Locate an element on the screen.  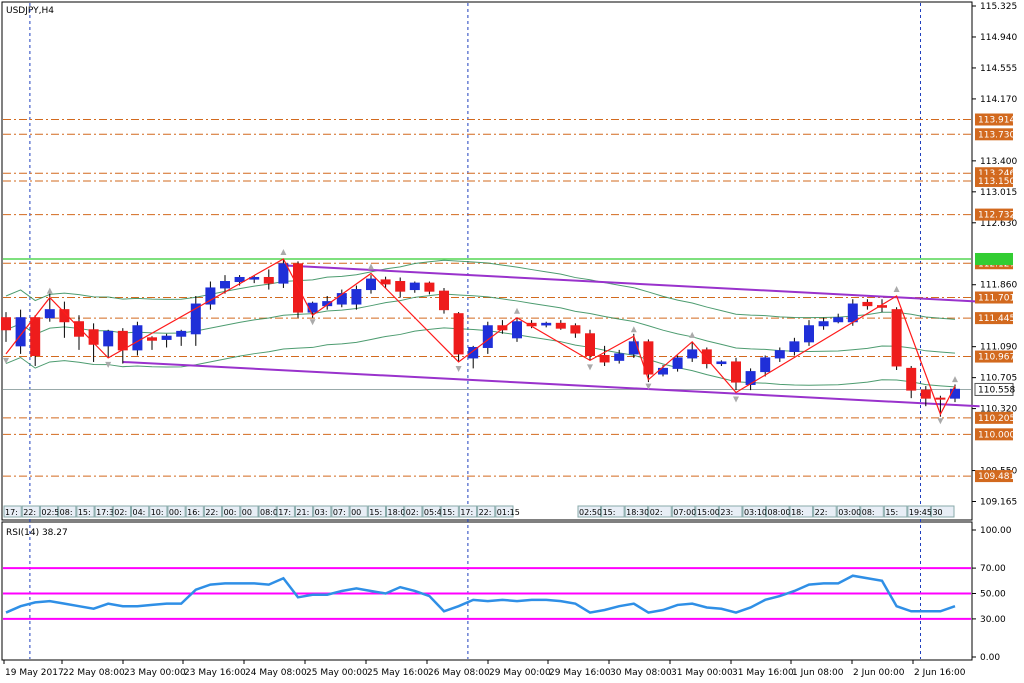
level-tag: 111.701 is located at coordinates (995, 297).